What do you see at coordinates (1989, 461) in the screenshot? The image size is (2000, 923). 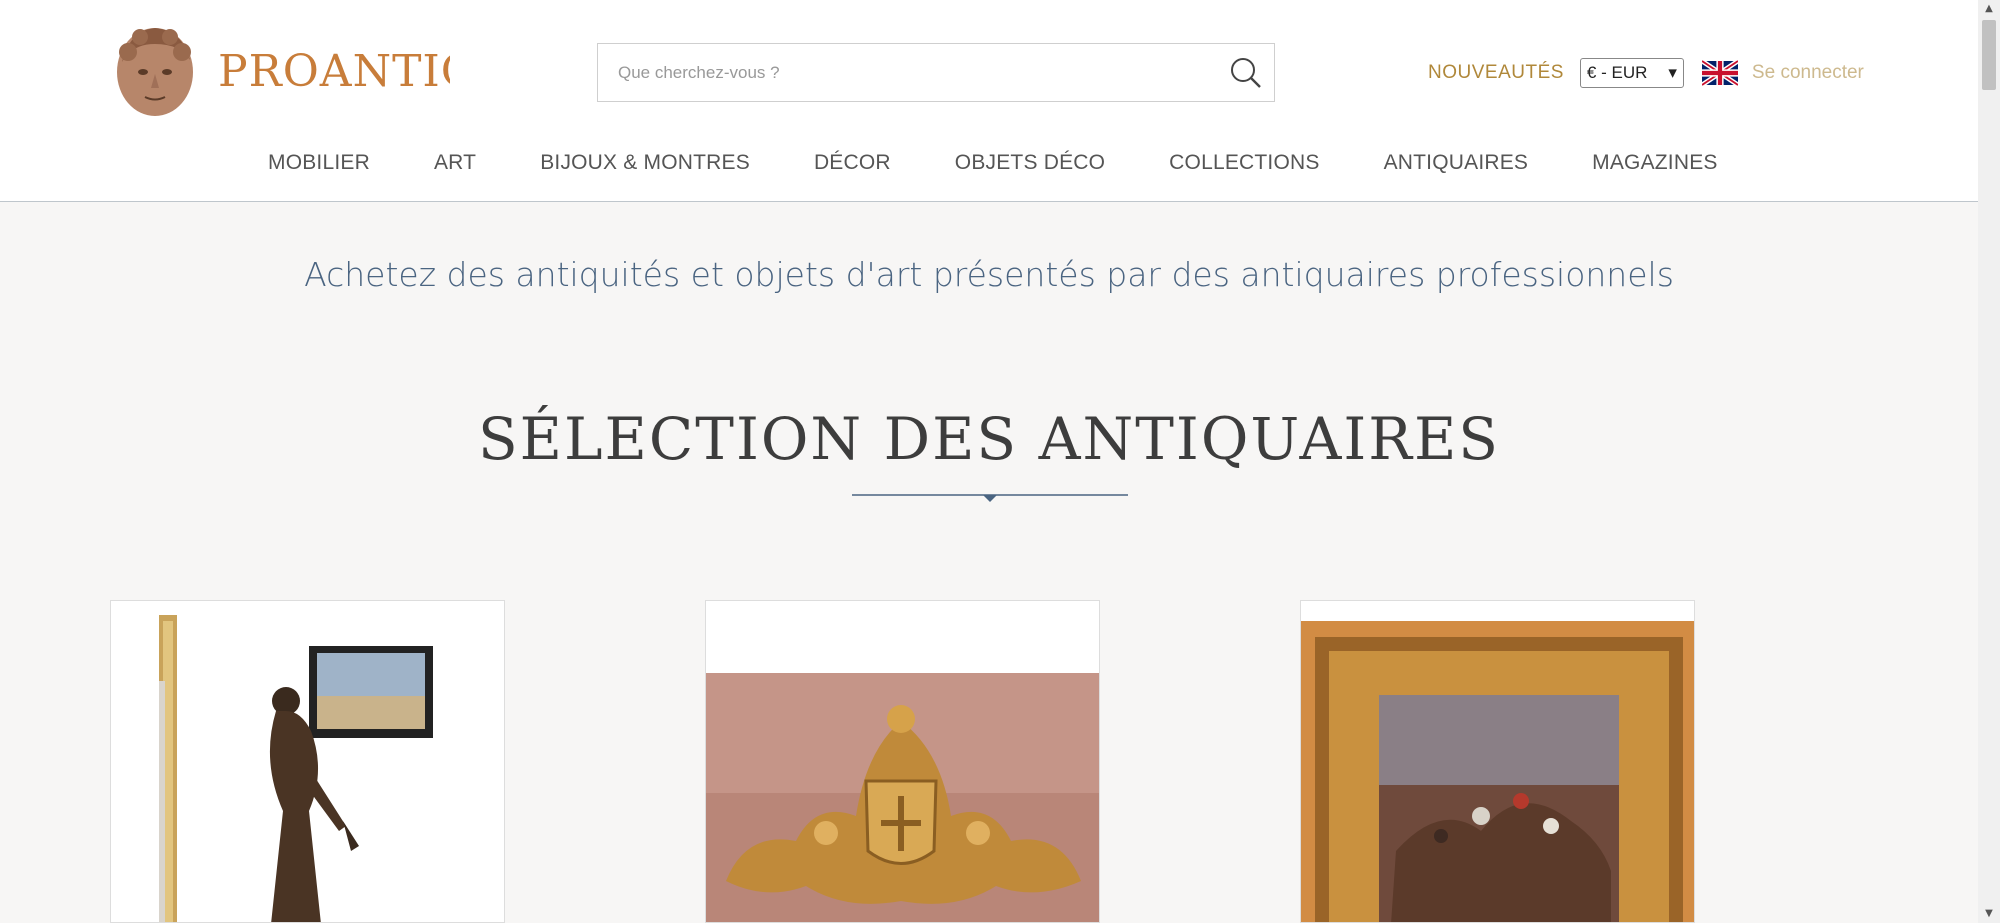 I see `page-scrollbar: ▲ ▼` at bounding box center [1989, 461].